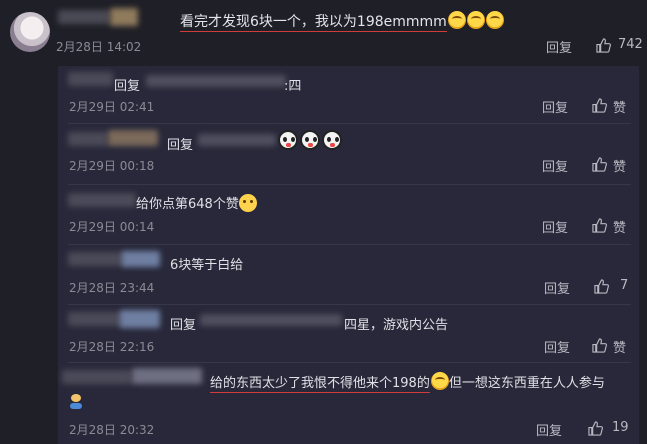 This screenshot has width=647, height=444. I want to click on reply-body: 给你点第648个赞, so click(187, 204).